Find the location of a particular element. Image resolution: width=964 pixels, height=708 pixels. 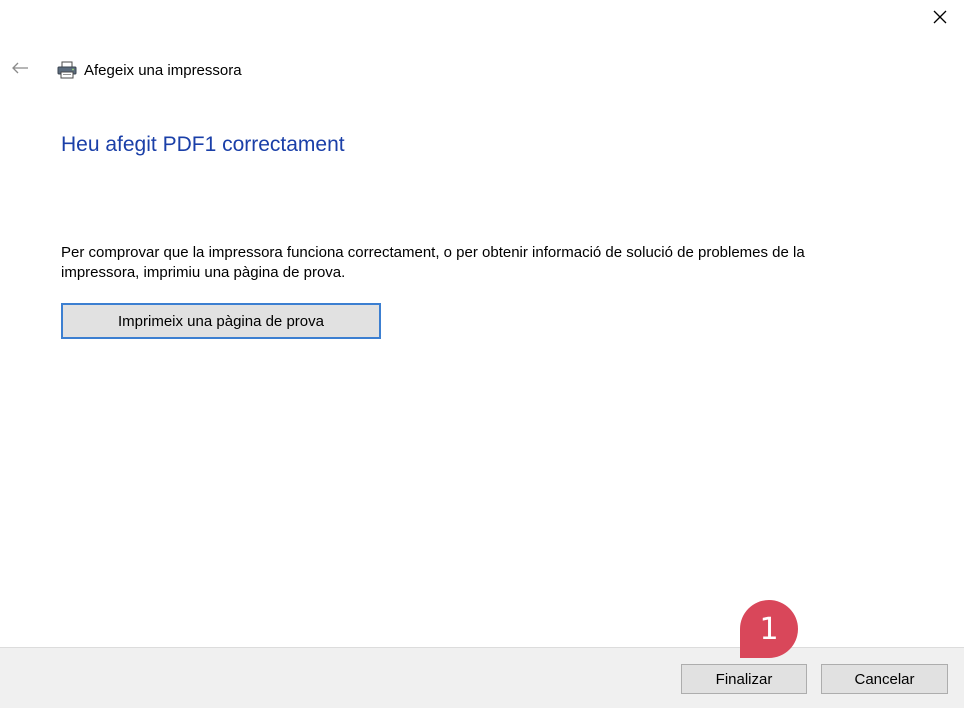

dialog-header: Afegeix una impressora is located at coordinates (121, 70).